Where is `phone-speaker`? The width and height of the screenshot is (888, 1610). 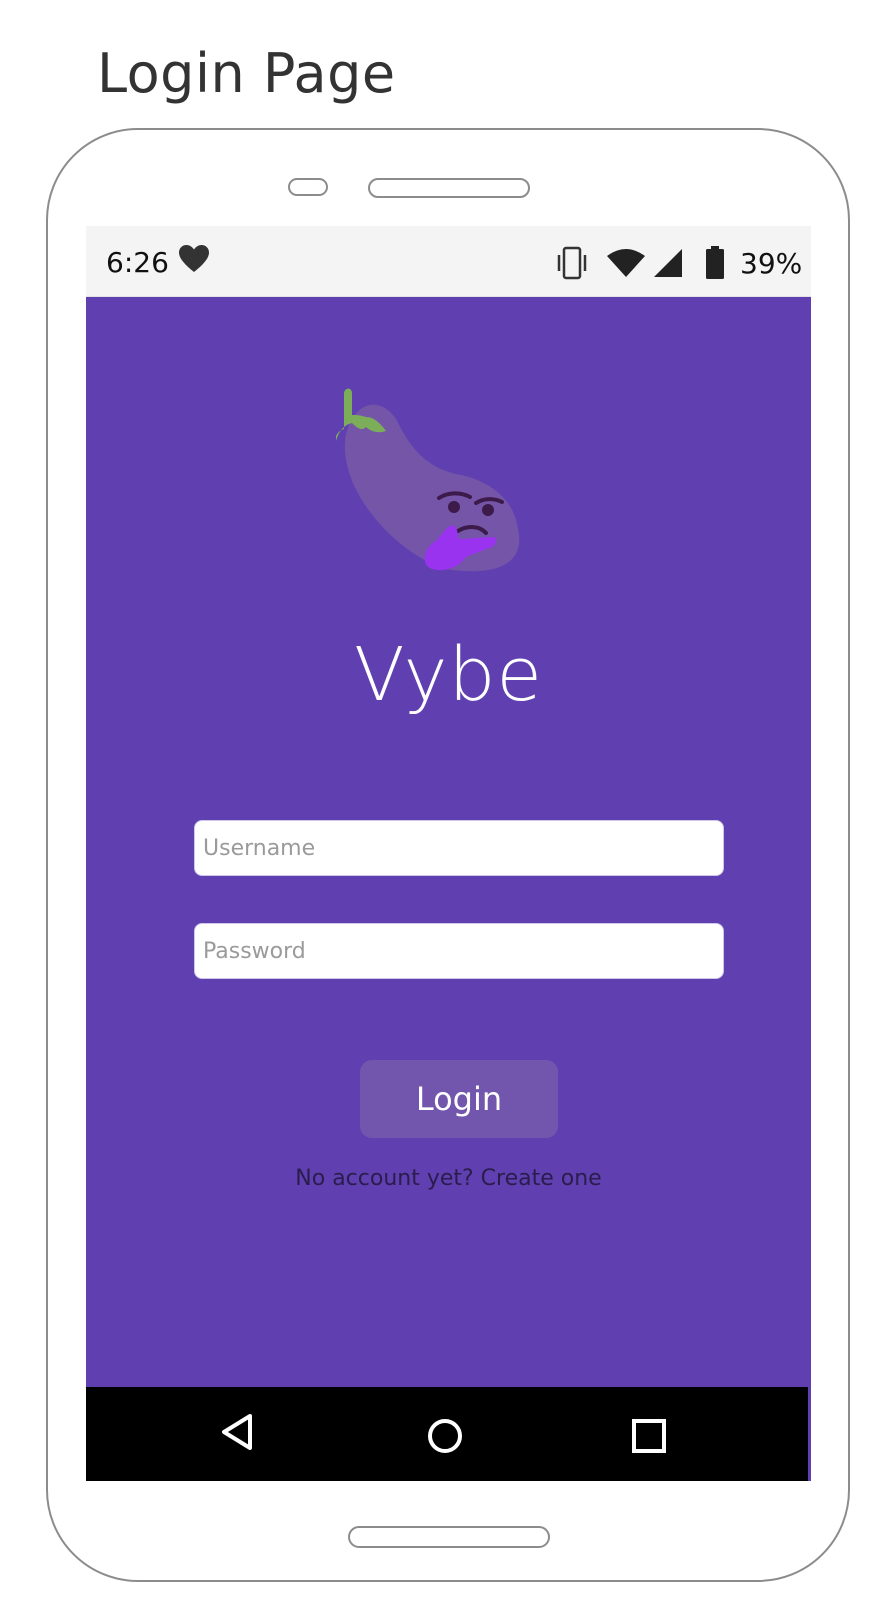 phone-speaker is located at coordinates (449, 188).